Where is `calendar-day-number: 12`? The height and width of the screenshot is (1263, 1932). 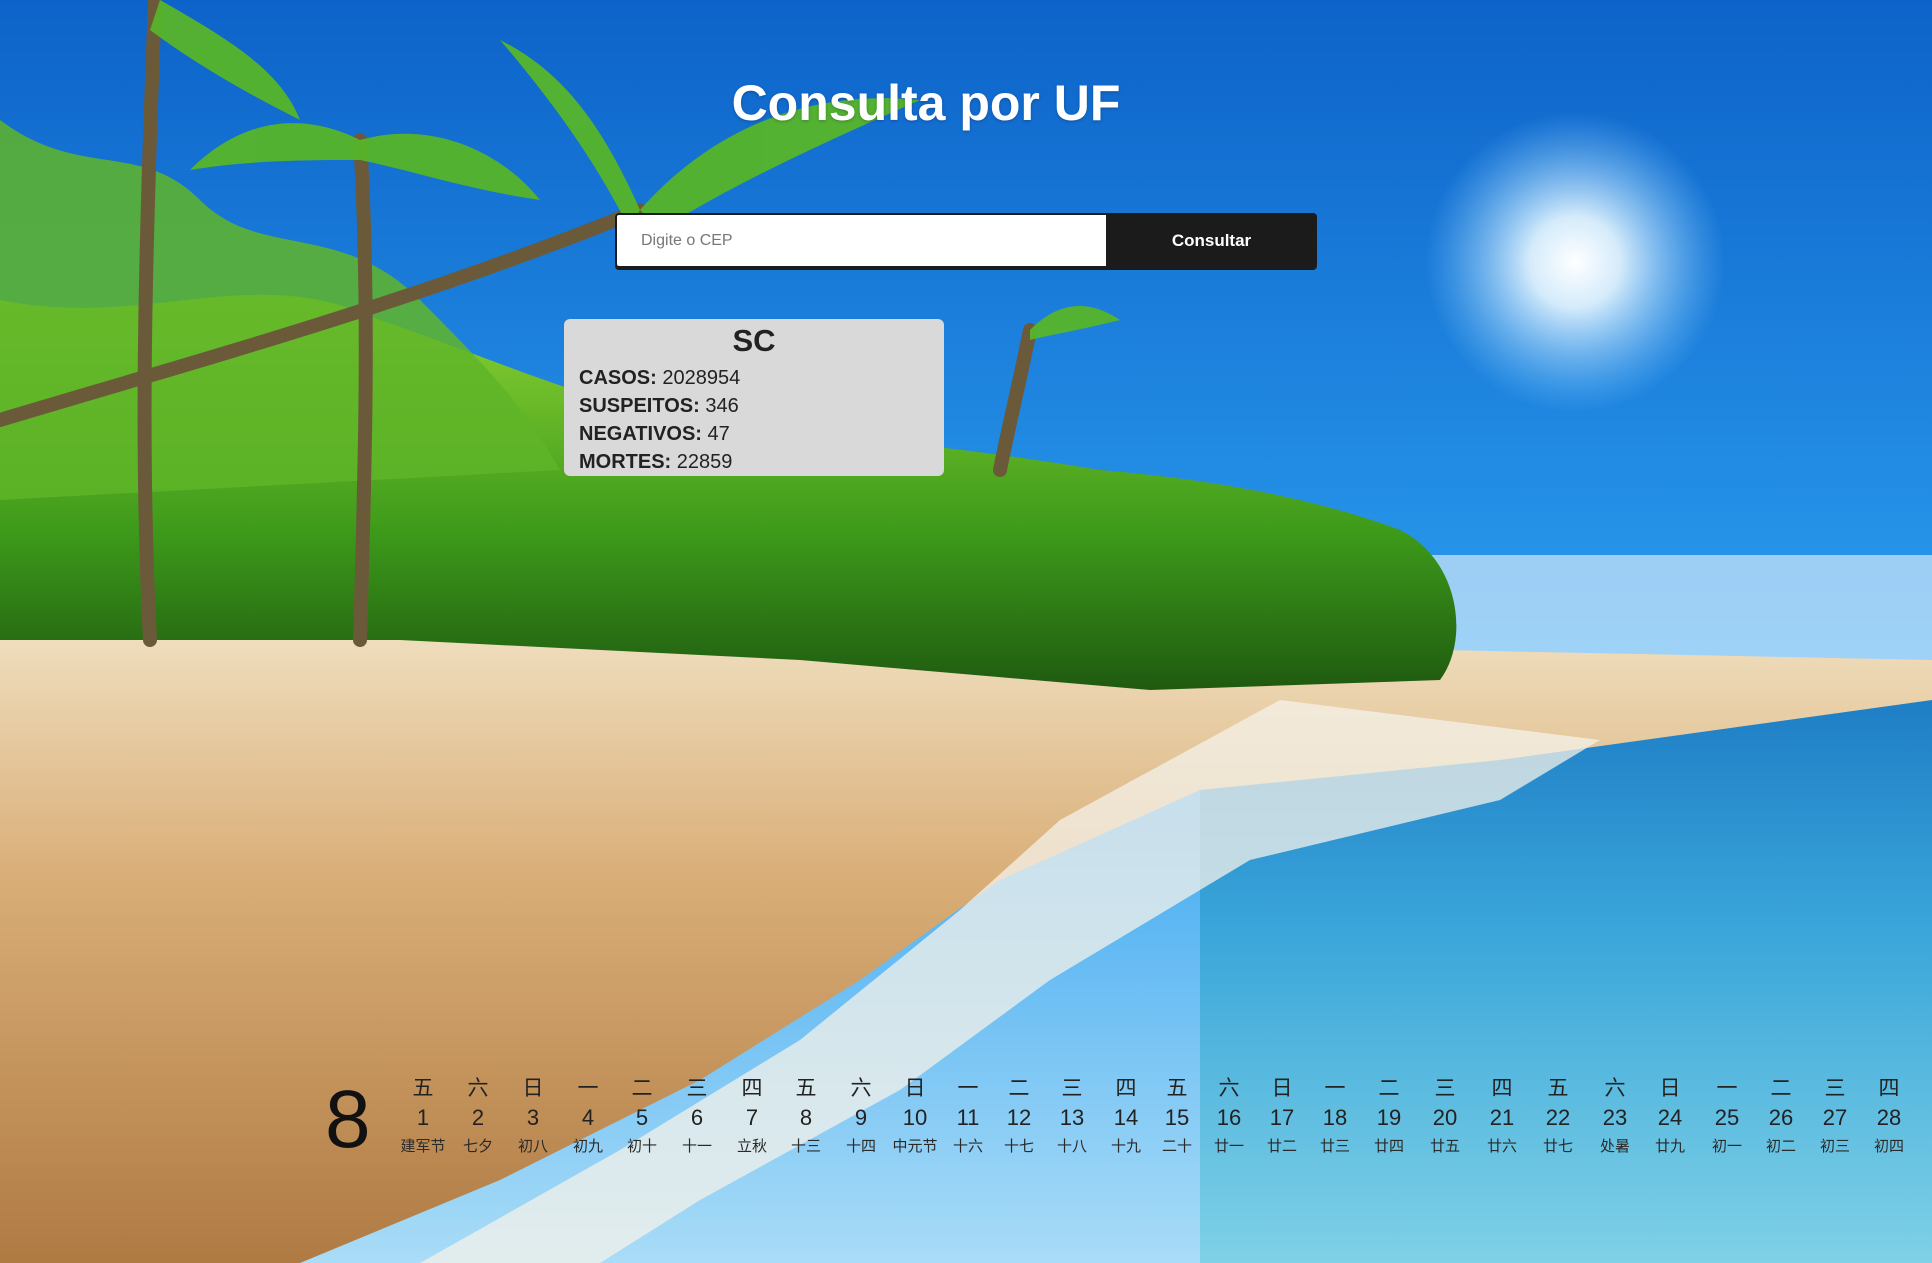 calendar-day-number: 12 is located at coordinates (1019, 1117).